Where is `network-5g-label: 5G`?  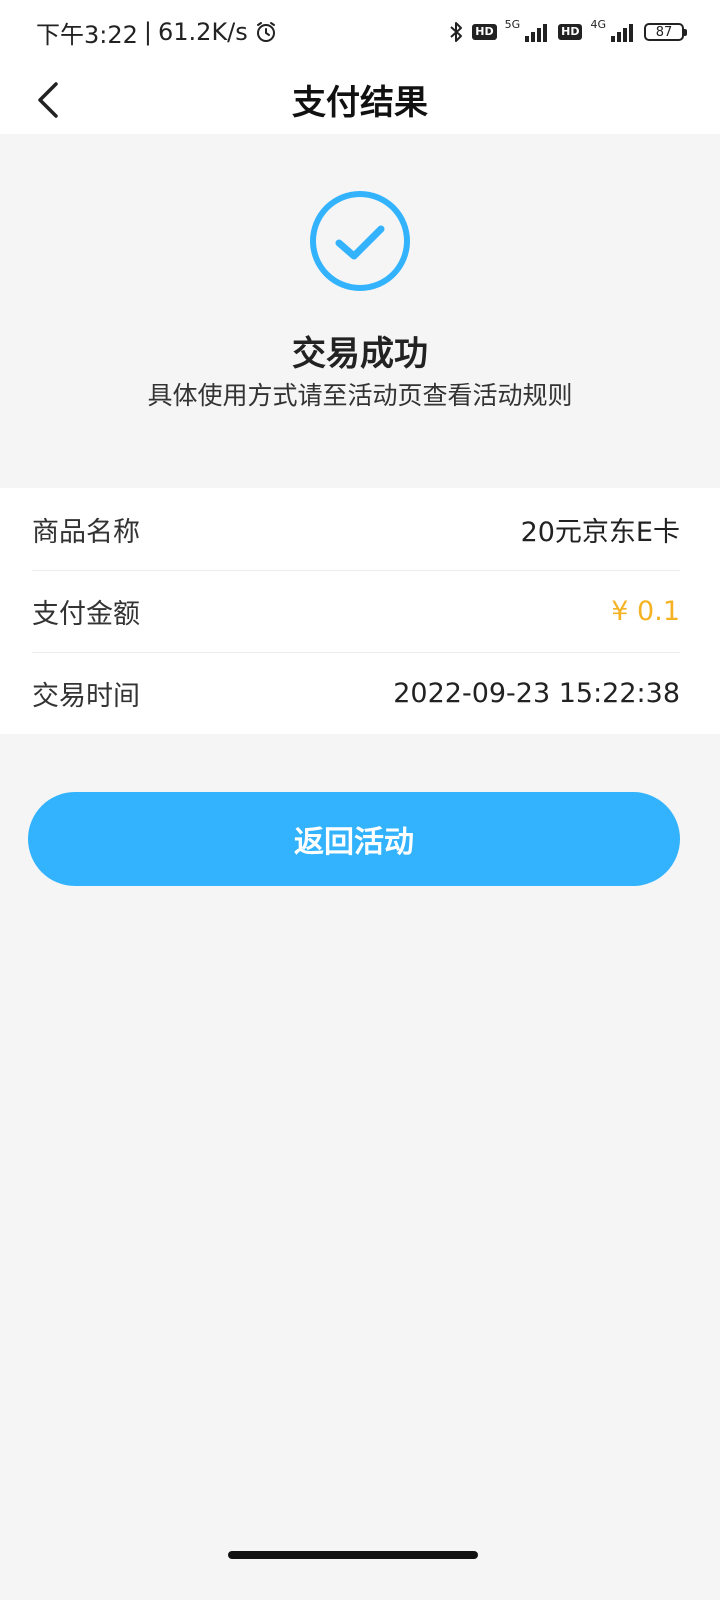 network-5g-label: 5G is located at coordinates (512, 24).